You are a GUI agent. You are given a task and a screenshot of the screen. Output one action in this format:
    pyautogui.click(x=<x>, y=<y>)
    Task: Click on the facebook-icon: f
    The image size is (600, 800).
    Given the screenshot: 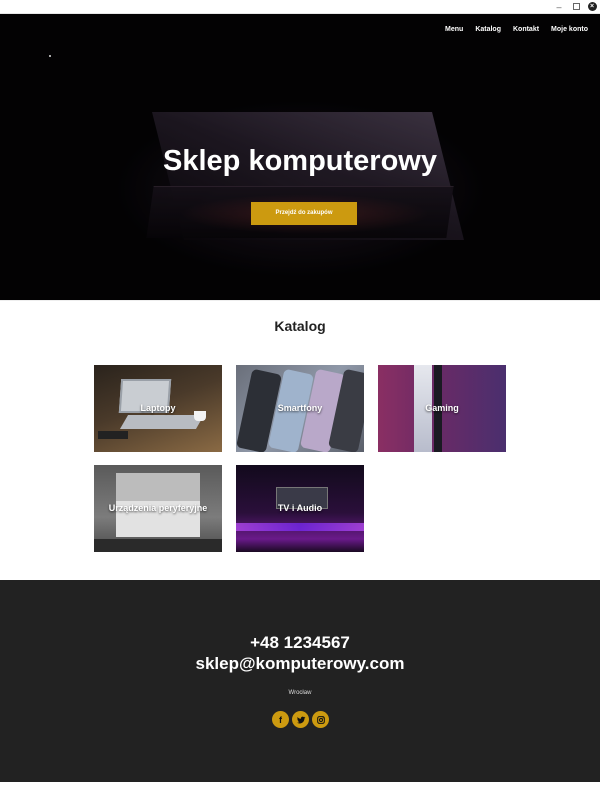 What is the action you would take?
    pyautogui.click(x=280, y=719)
    